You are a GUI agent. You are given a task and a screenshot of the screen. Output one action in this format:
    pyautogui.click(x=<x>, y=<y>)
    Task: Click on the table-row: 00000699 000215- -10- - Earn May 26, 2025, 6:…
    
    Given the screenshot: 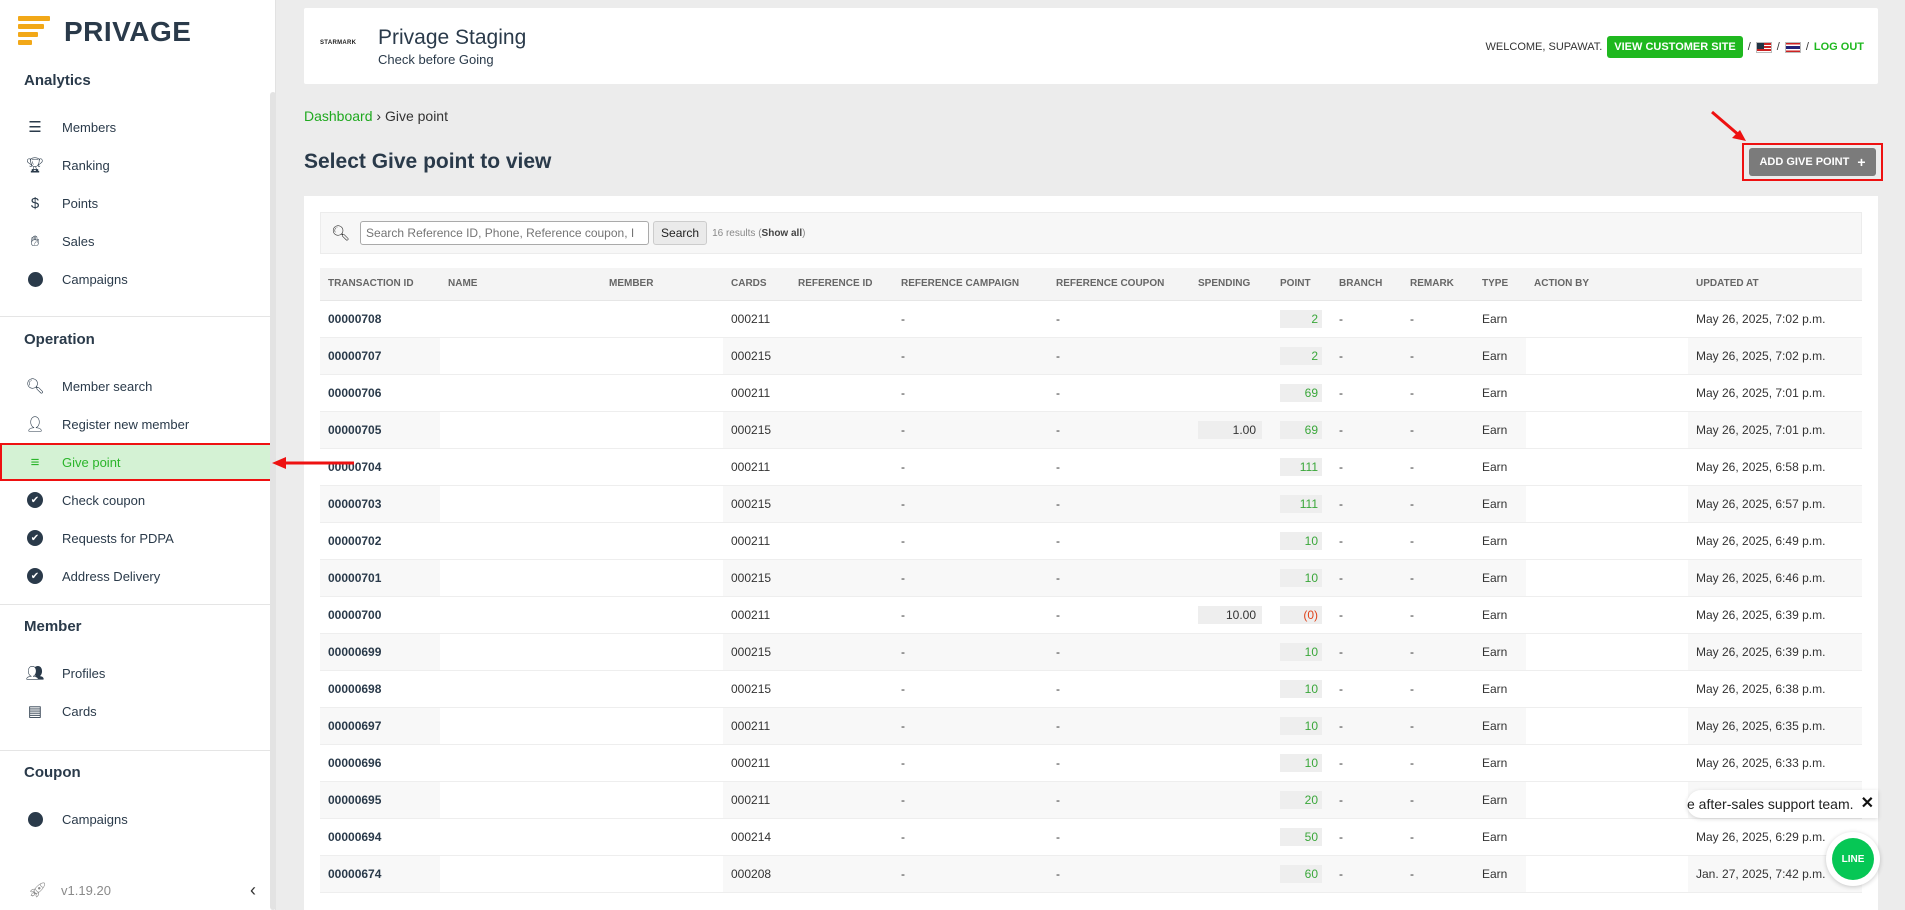 What is the action you would take?
    pyautogui.click(x=1091, y=652)
    